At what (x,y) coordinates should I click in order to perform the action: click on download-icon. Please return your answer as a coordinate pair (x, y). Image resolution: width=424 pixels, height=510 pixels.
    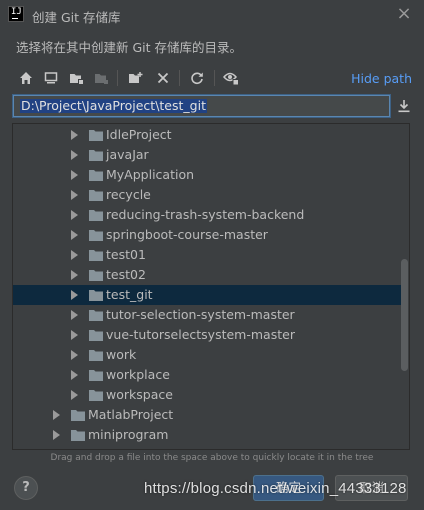
    Looking at the image, I should click on (404, 106).